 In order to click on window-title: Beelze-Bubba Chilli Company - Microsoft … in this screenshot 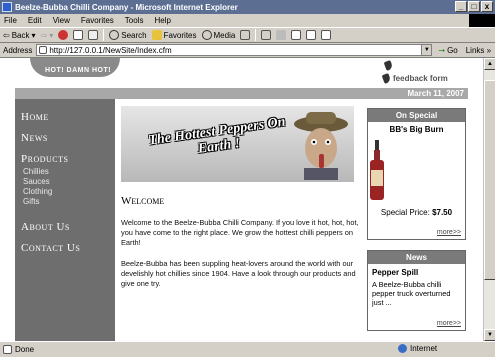, I will do `click(126, 7)`.